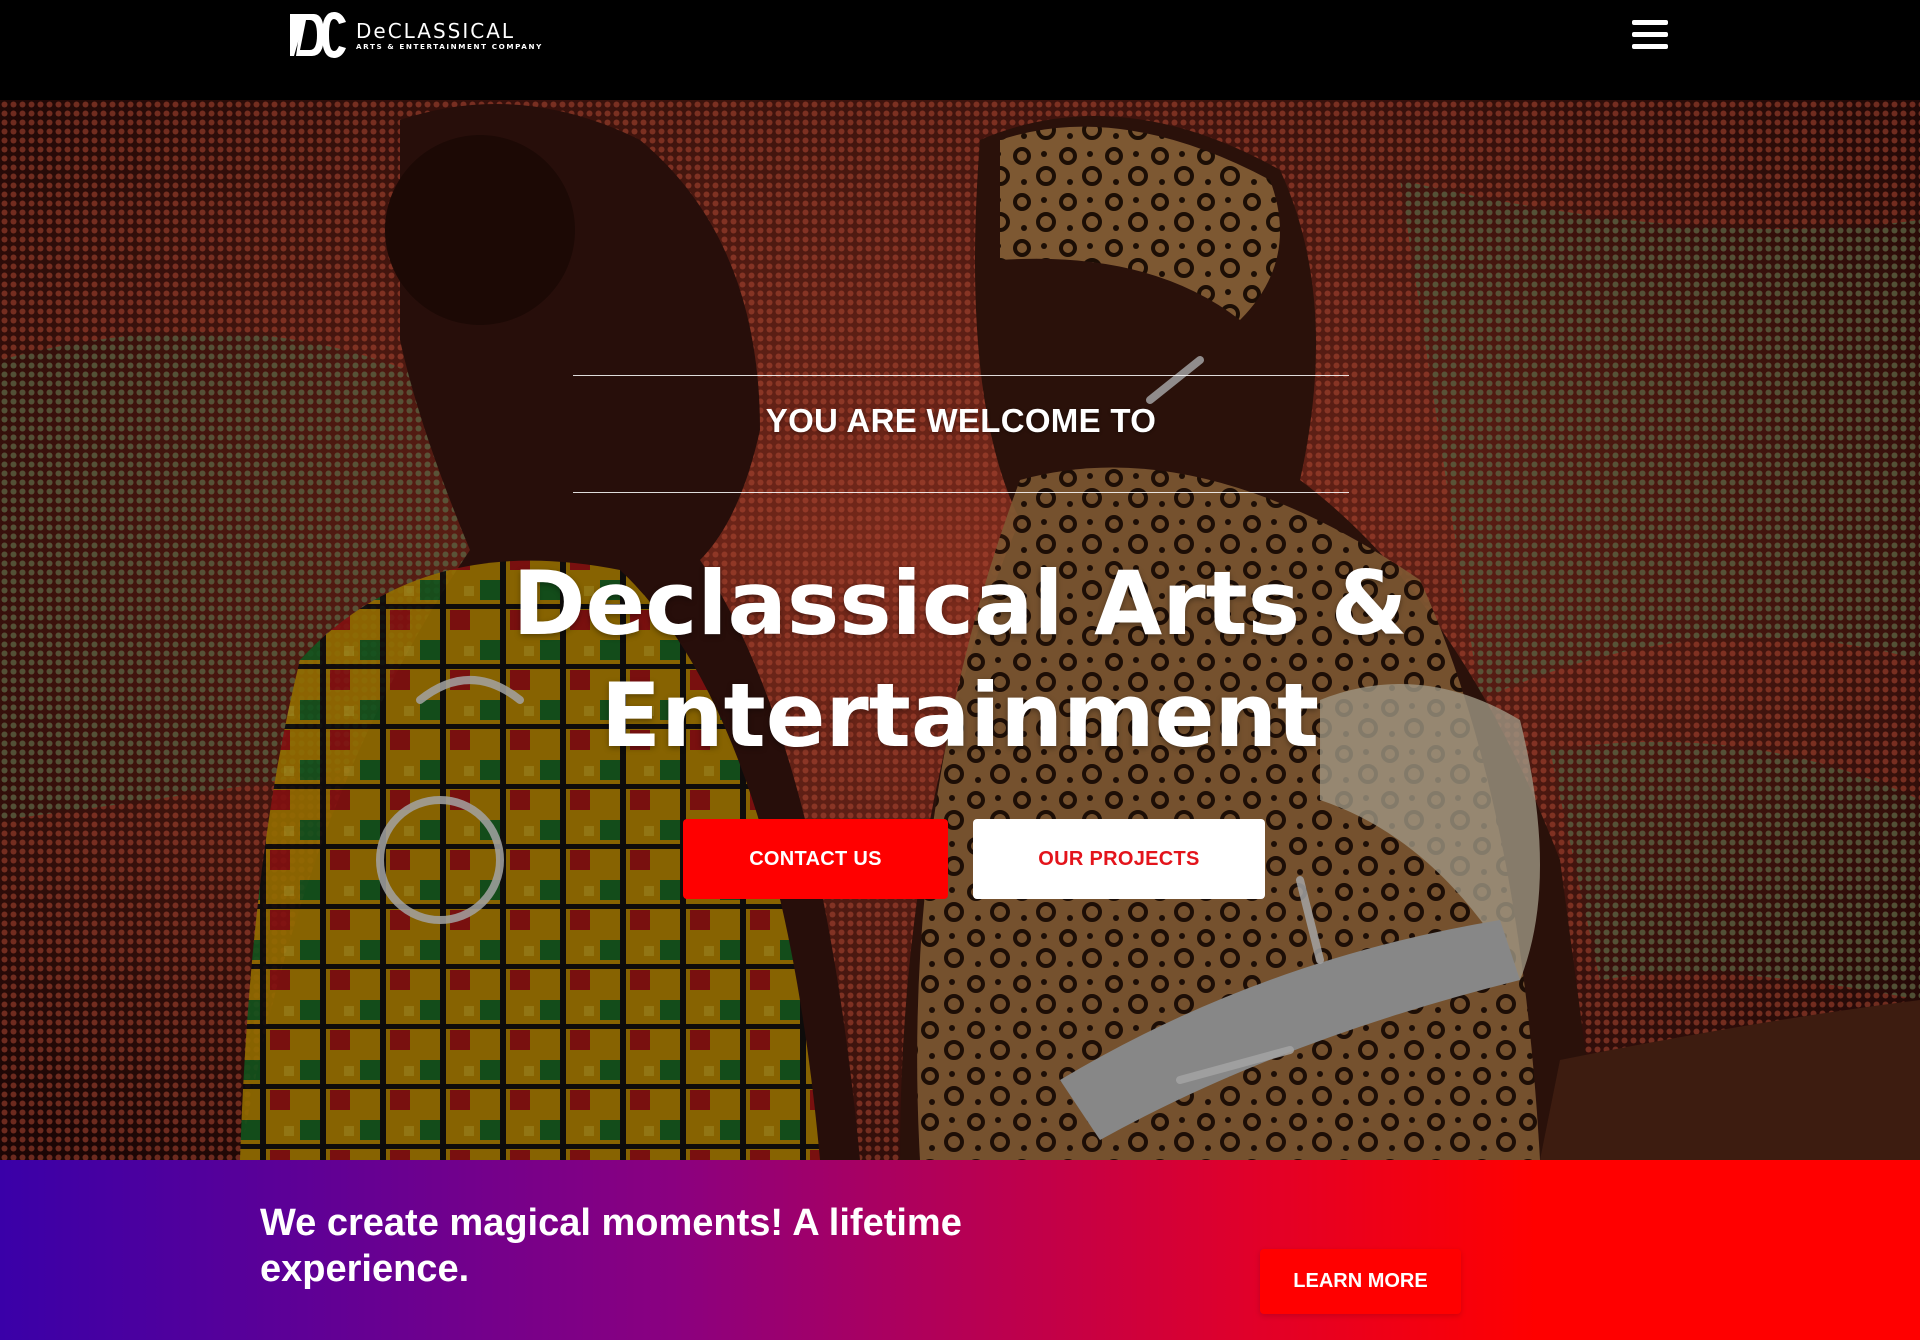  What do you see at coordinates (960, 50) in the screenshot?
I see `site-header: DeCLASSICAL ARTS & ENTERTAINMENT COMPANY` at bounding box center [960, 50].